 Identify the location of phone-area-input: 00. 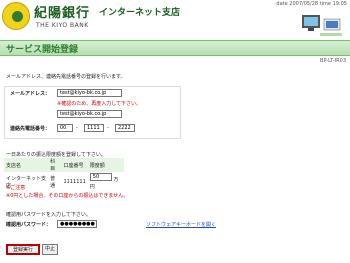
(65, 128).